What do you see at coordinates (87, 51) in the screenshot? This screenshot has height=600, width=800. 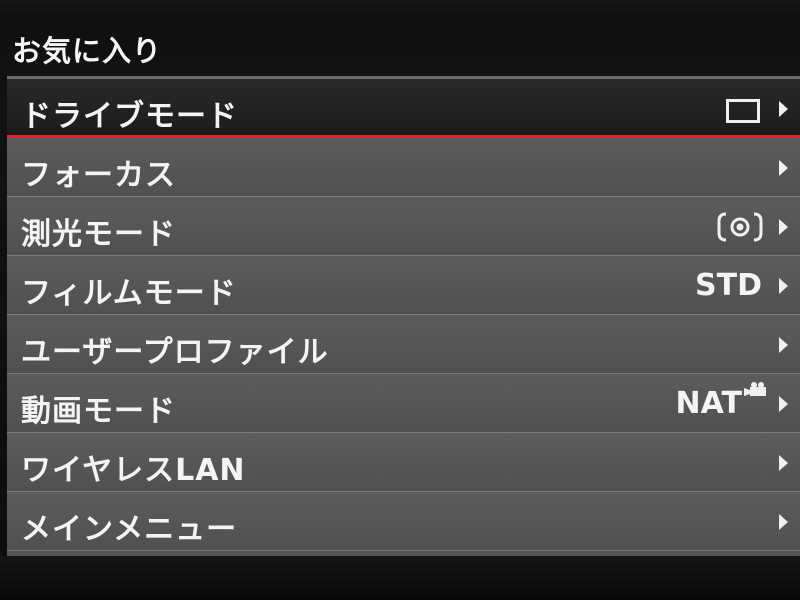 I see `page-title: お気に入り` at bounding box center [87, 51].